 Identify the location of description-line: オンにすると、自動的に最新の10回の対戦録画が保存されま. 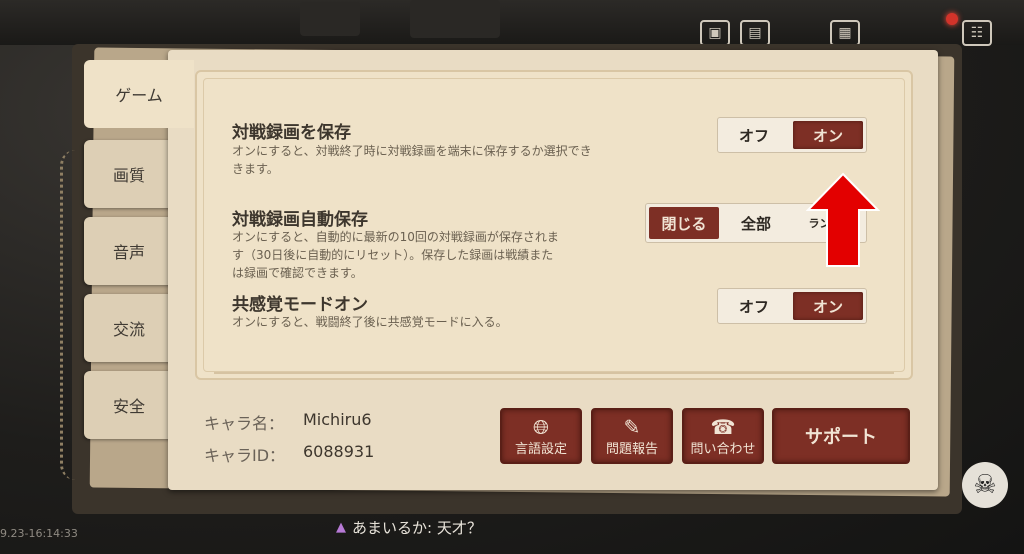
(395, 237).